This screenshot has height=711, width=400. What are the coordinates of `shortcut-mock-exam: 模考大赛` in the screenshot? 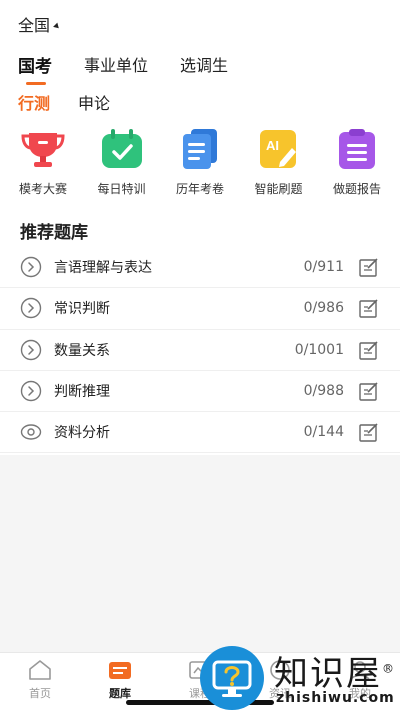 It's located at (43, 162).